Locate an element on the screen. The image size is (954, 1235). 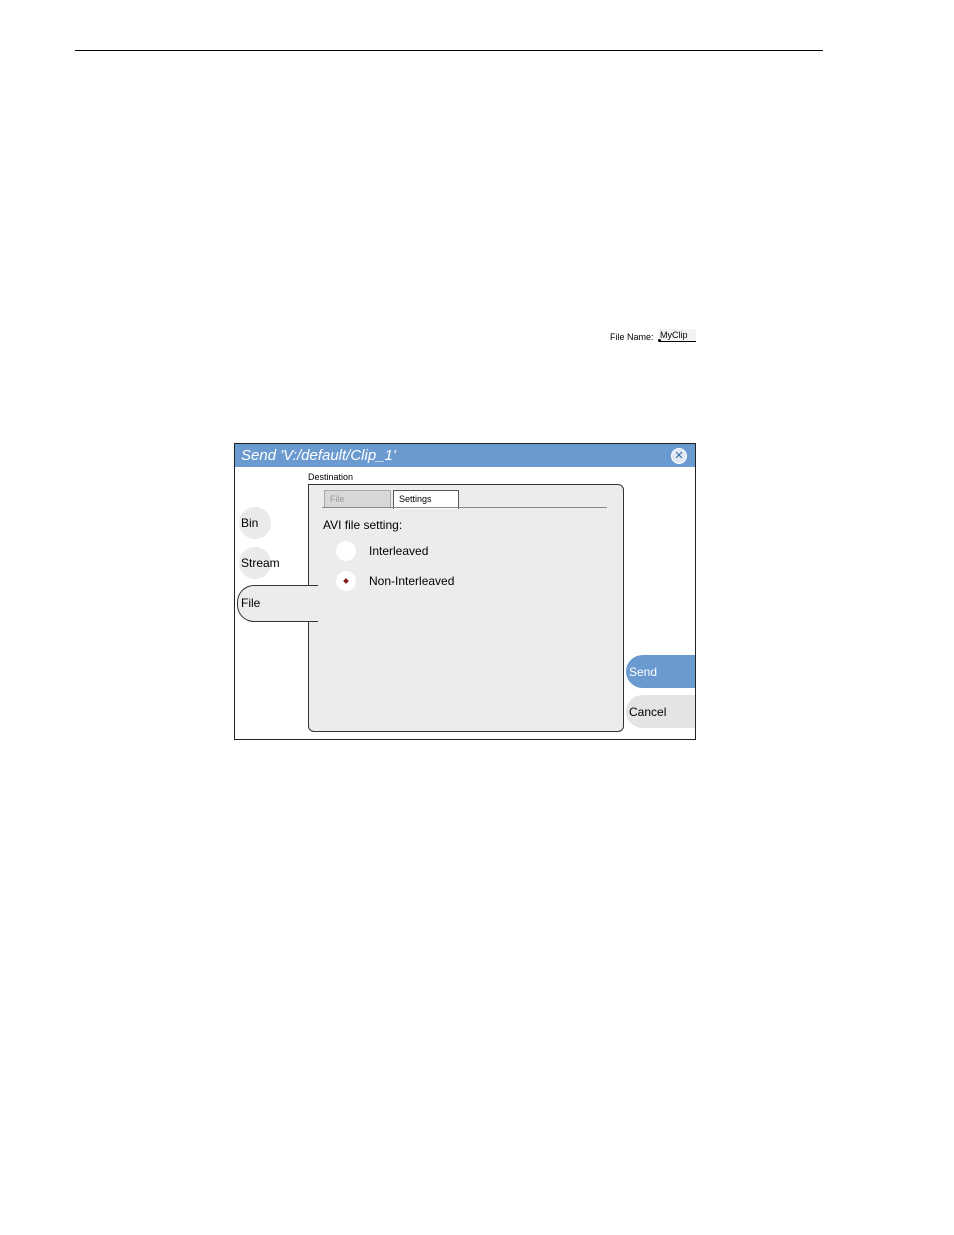
dialog-title-bar: Send 'V:/default/Clip_1' ✕ is located at coordinates (465, 455).